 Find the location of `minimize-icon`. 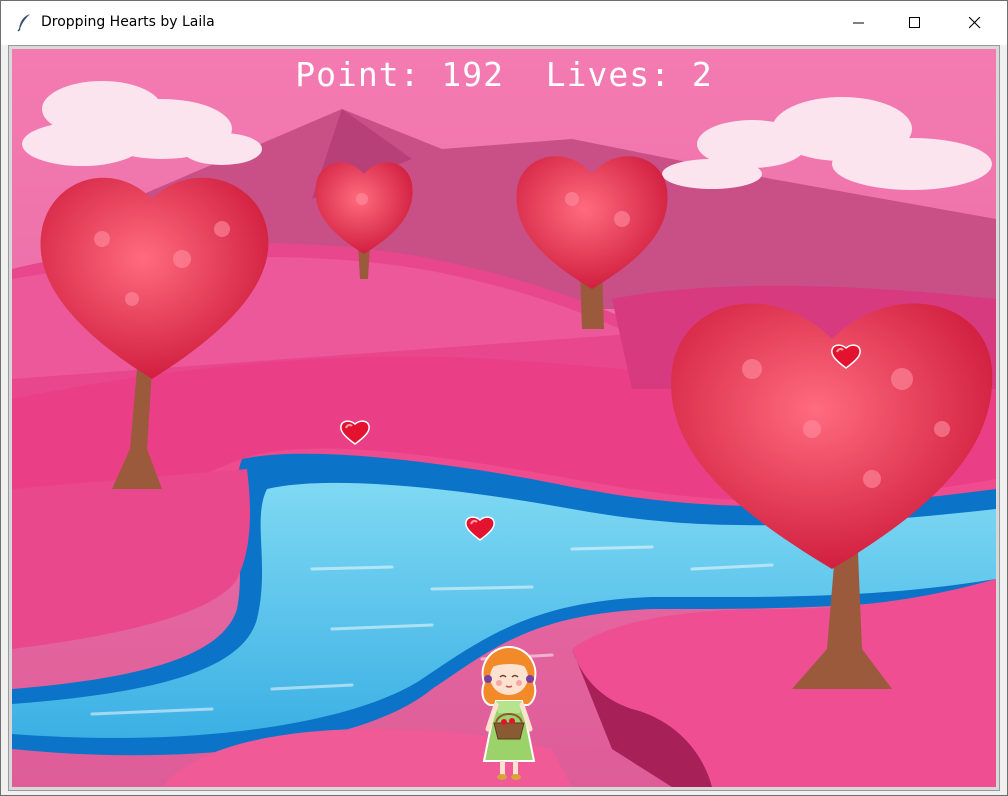

minimize-icon is located at coordinates (858, 23).